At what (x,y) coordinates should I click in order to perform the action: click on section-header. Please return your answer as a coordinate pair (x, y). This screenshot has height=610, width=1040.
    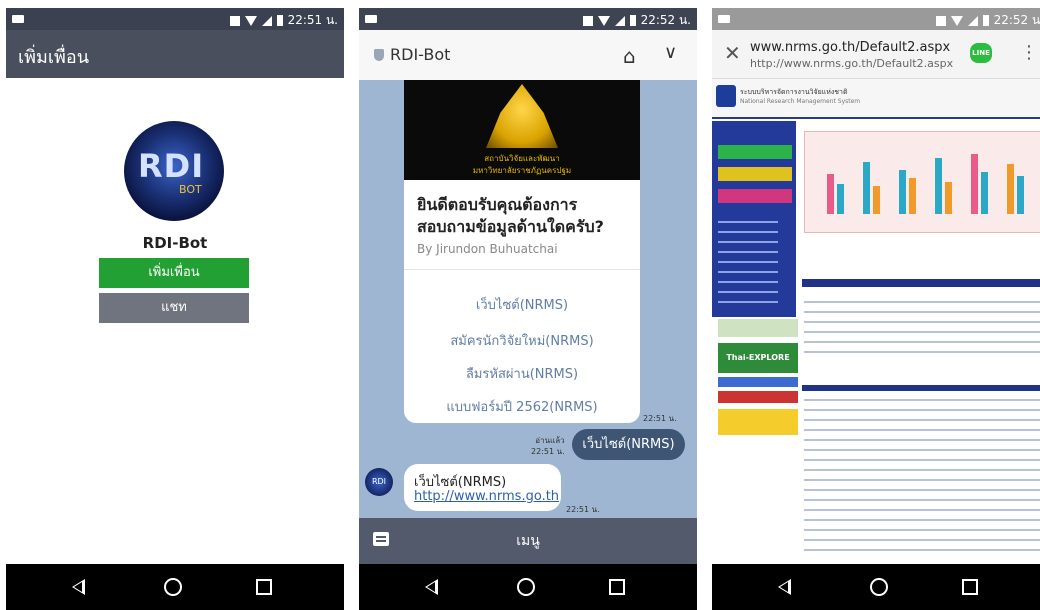
    Looking at the image, I should click on (921, 388).